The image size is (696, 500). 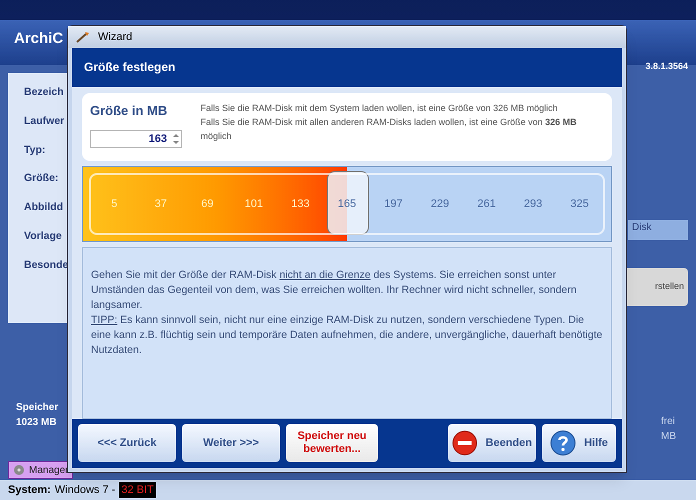 What do you see at coordinates (440, 204) in the screenshot?
I see `scale-tick: 229` at bounding box center [440, 204].